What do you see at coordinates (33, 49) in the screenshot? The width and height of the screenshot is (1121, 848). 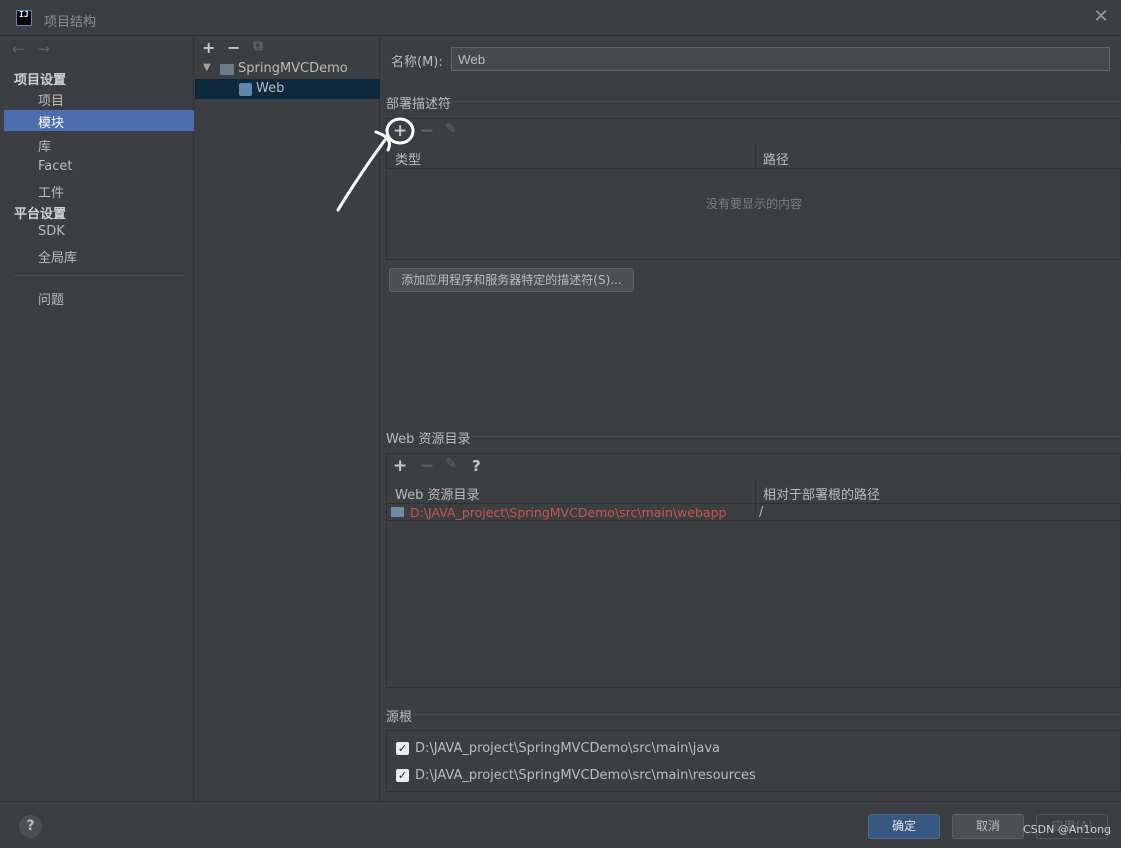 I see `back-forward-icon: ← →` at bounding box center [33, 49].